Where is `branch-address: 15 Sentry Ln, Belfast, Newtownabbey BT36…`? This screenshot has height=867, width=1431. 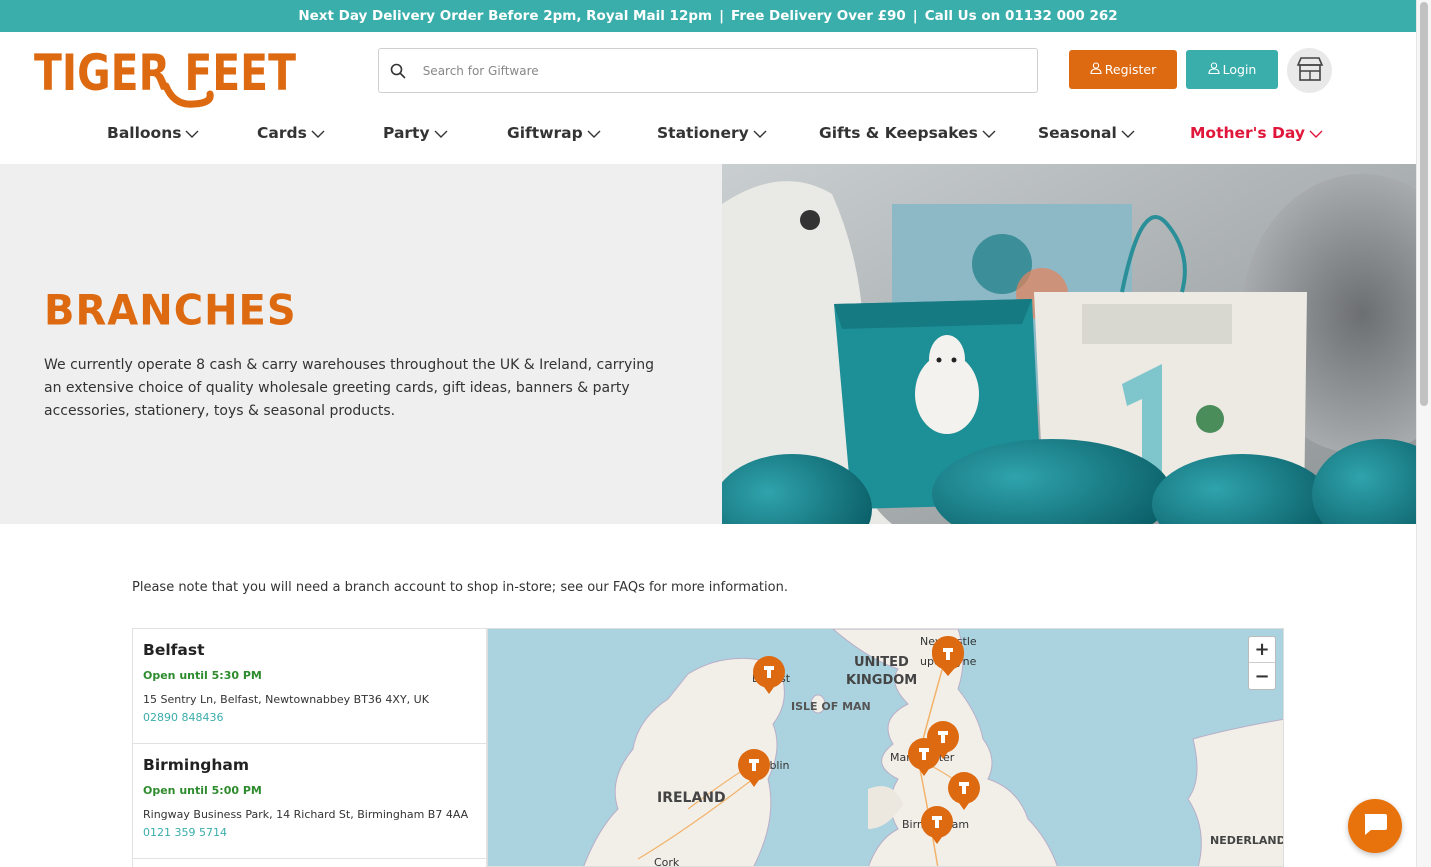 branch-address: 15 Sentry Ln, Belfast, Newtownabbey BT36… is located at coordinates (286, 699).